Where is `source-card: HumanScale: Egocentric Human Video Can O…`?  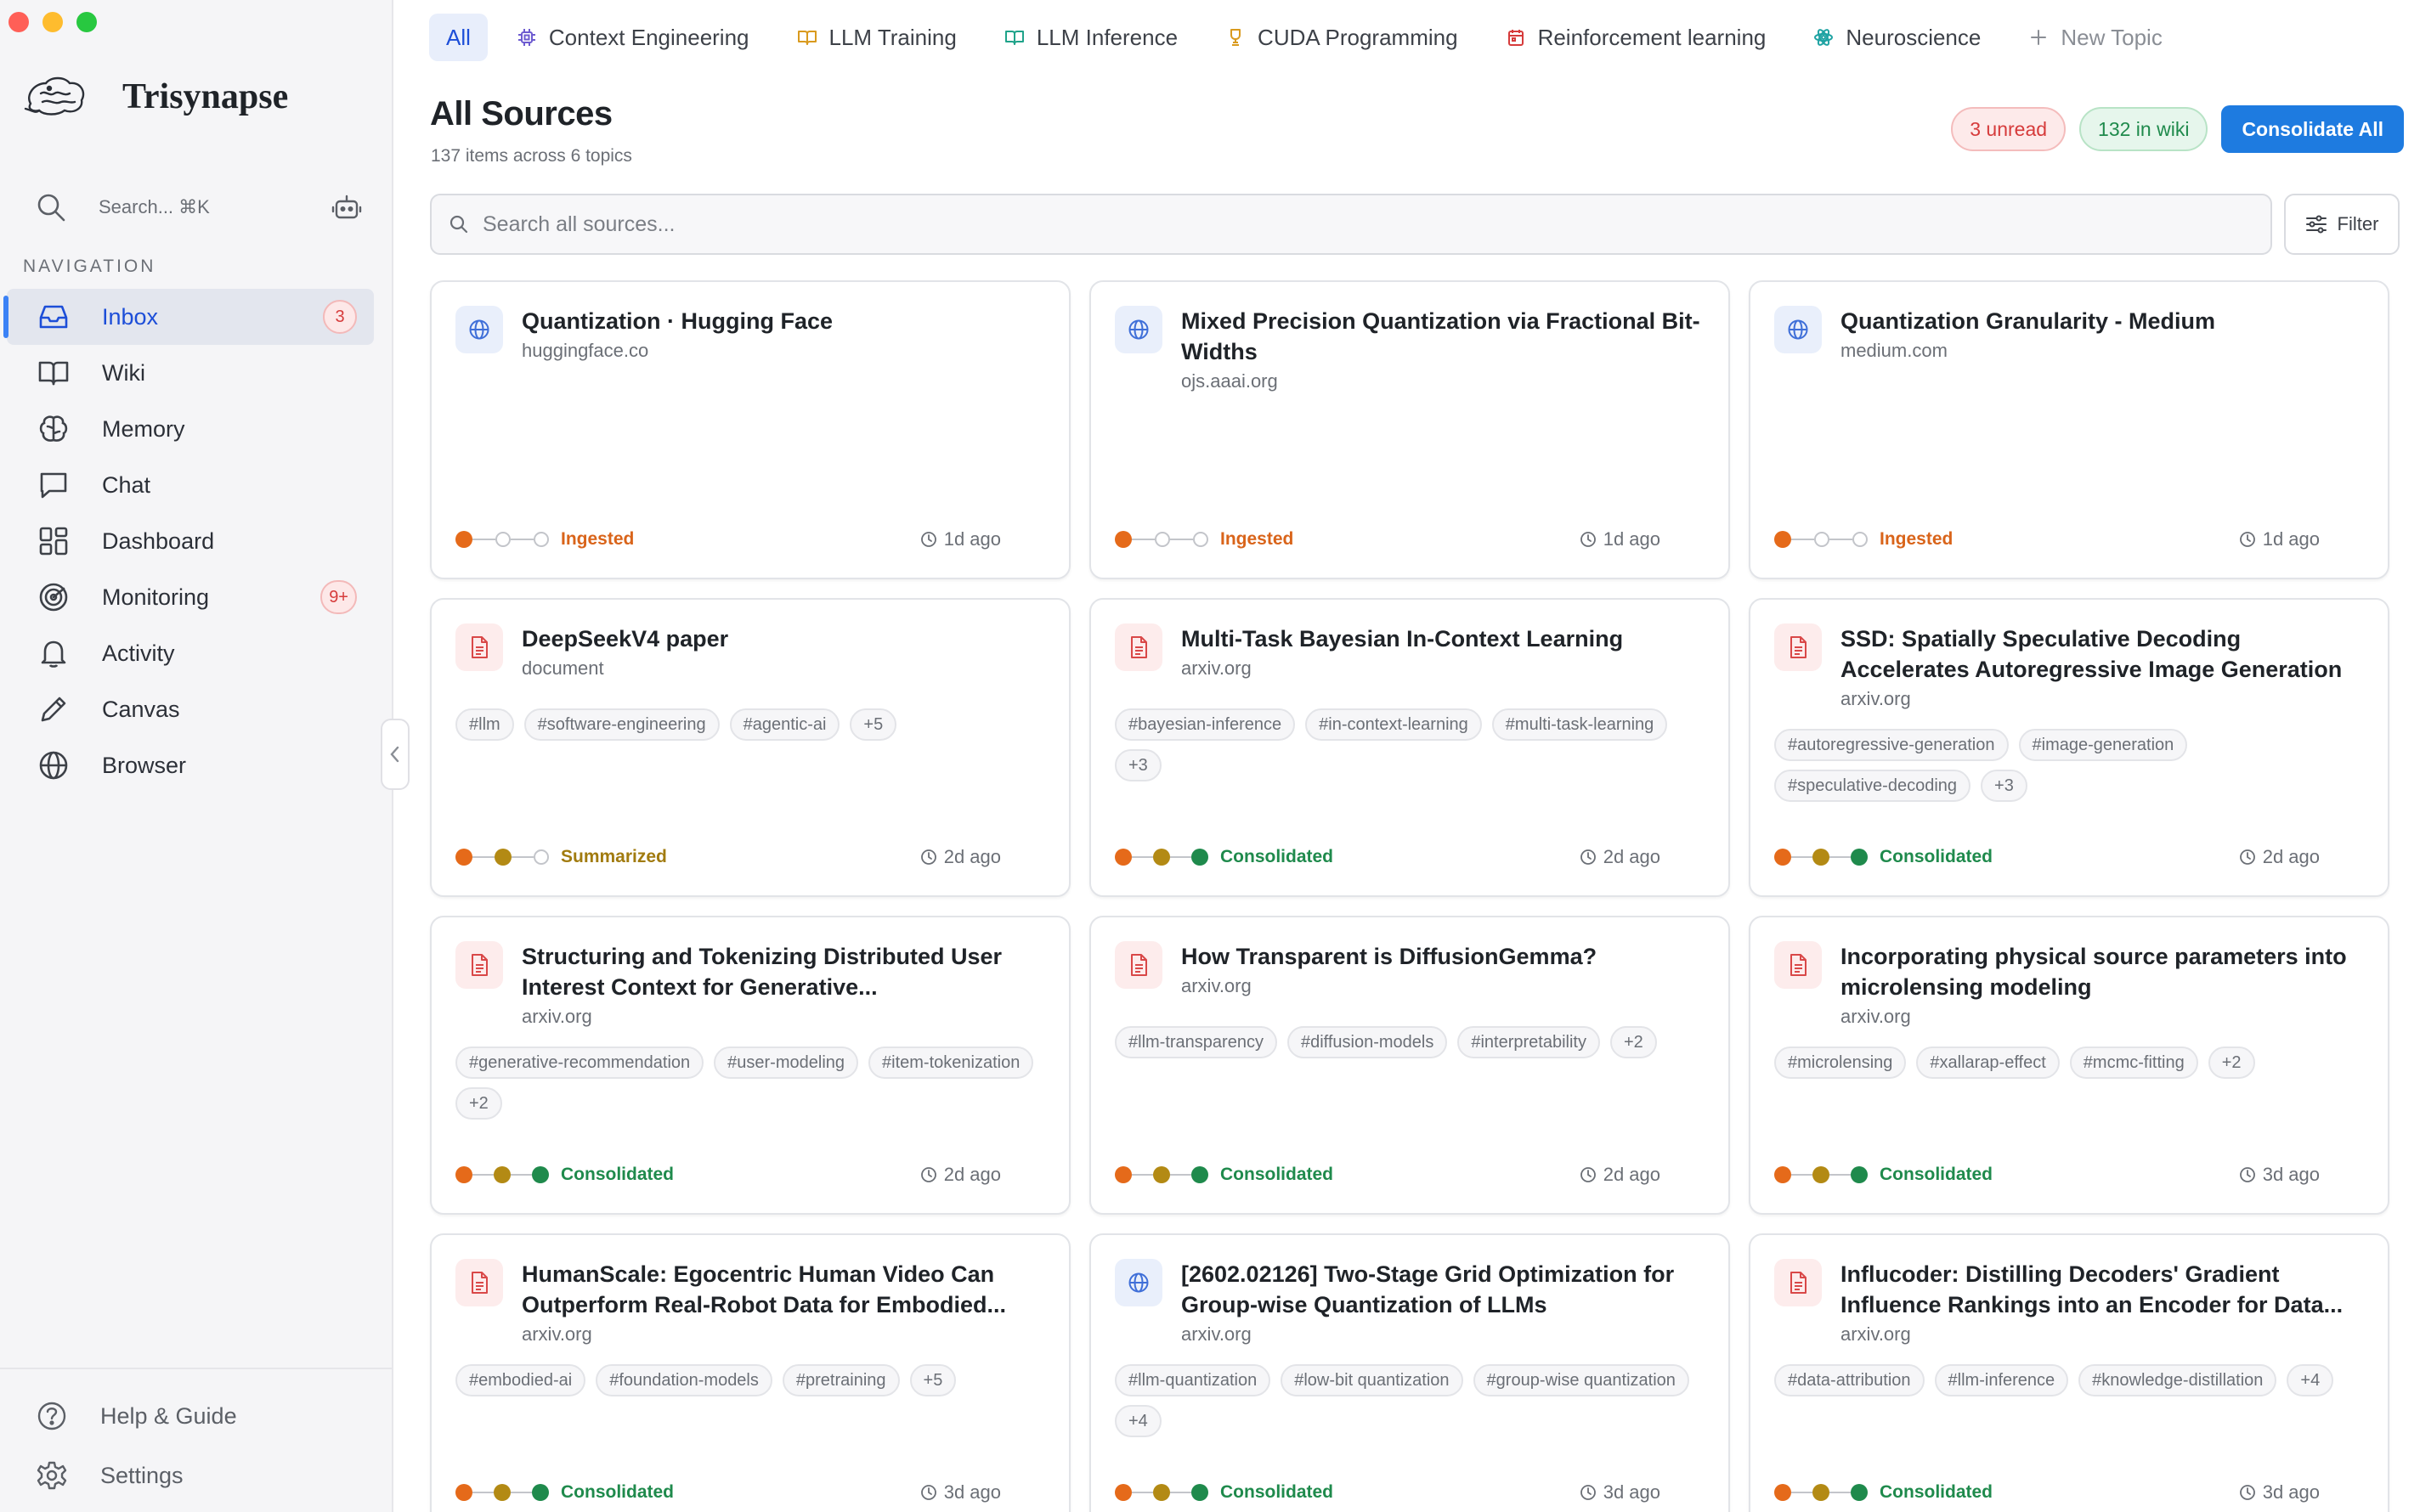 source-card: HumanScale: Egocentric Human Video Can O… is located at coordinates (750, 1372).